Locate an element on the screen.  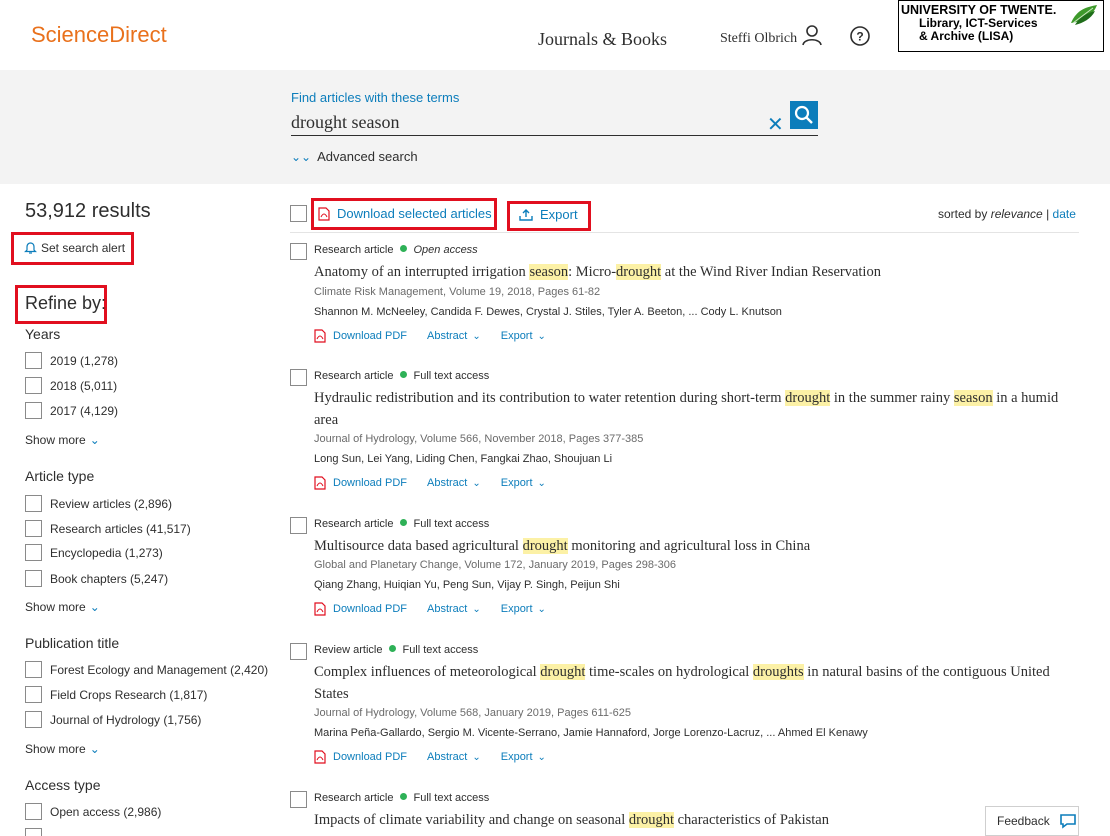
facet-option: 2017 (4,129) is located at coordinates (71, 410).